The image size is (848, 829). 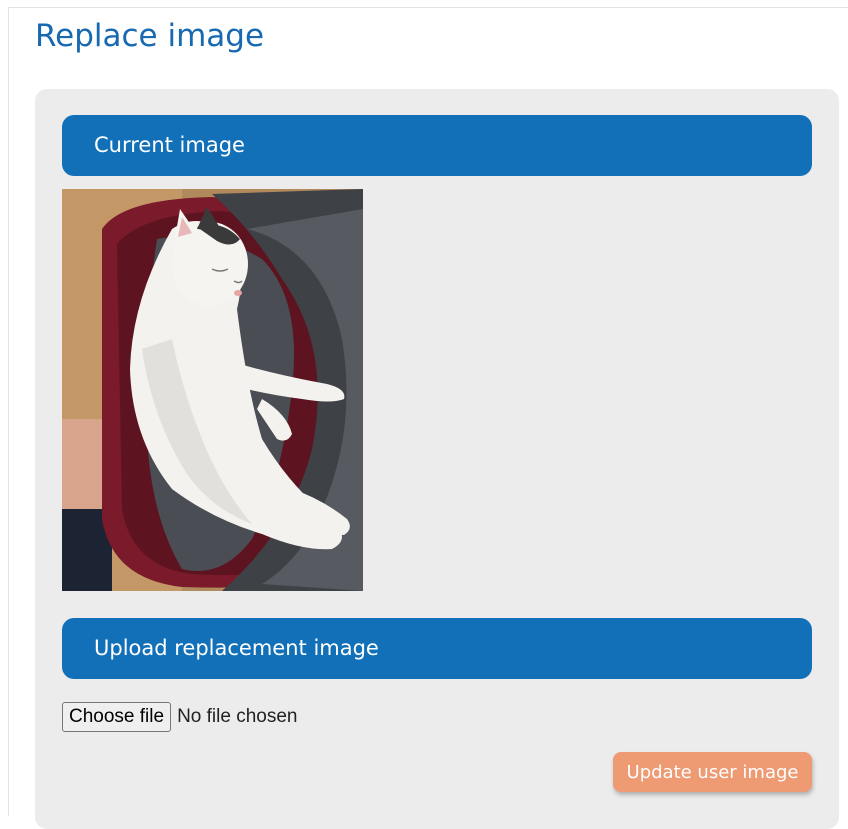 I want to click on update-user-image-label: Update user image, so click(x=712, y=772).